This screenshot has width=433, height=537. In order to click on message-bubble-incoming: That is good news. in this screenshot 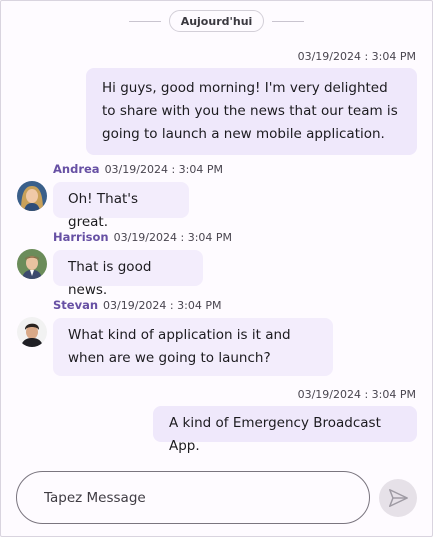, I will do `click(128, 274)`.